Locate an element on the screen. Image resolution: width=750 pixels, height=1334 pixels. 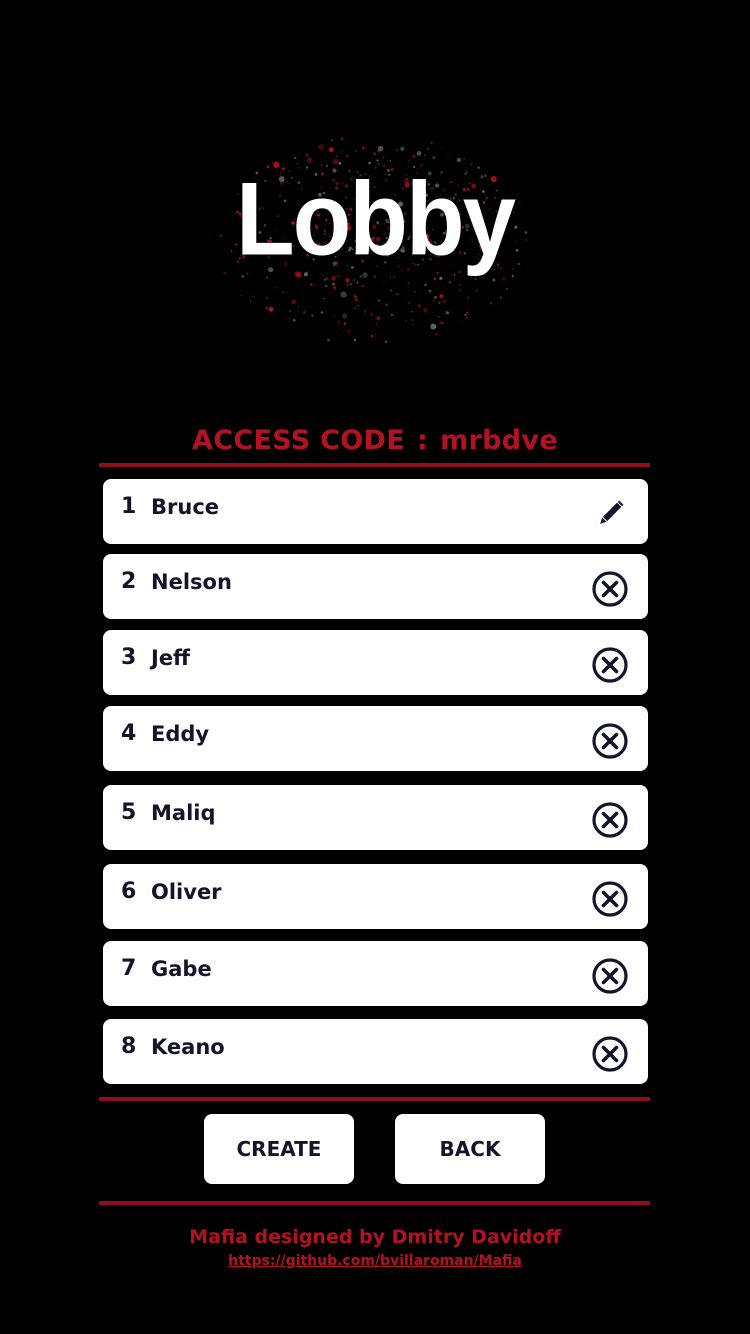
player-name: Gabe is located at coordinates (181, 969).